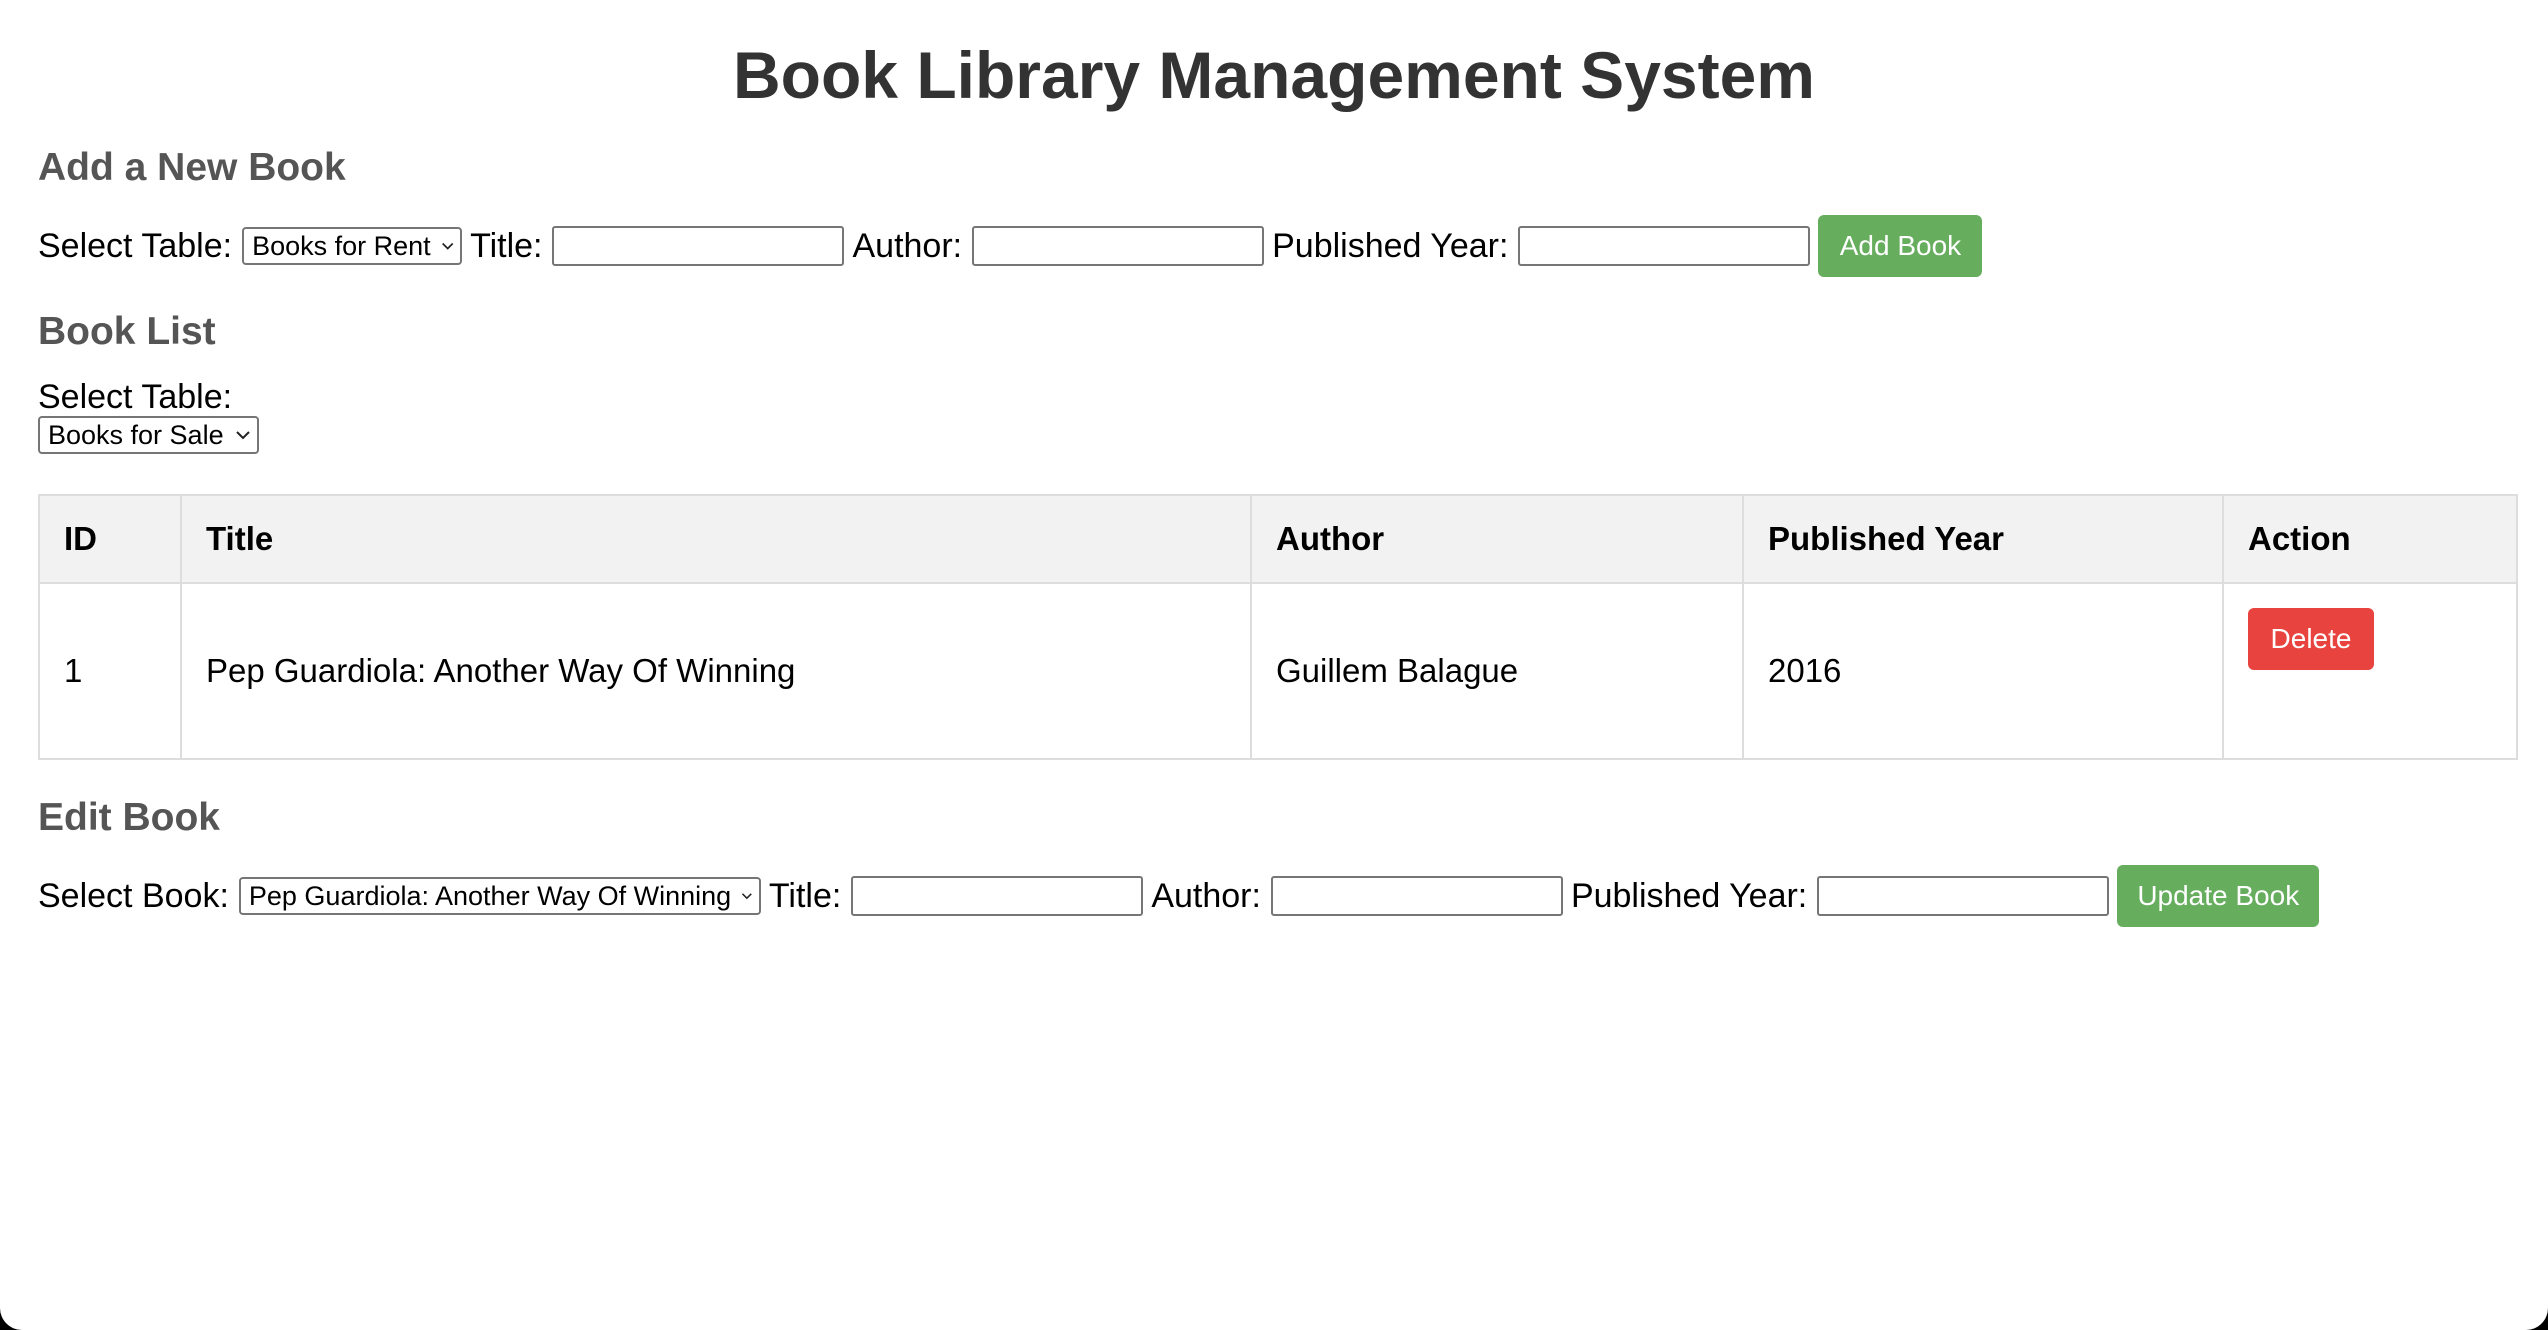 This screenshot has height=1330, width=2548. Describe the element at coordinates (1416, 896) in the screenshot. I see `edit-author-input` at that location.